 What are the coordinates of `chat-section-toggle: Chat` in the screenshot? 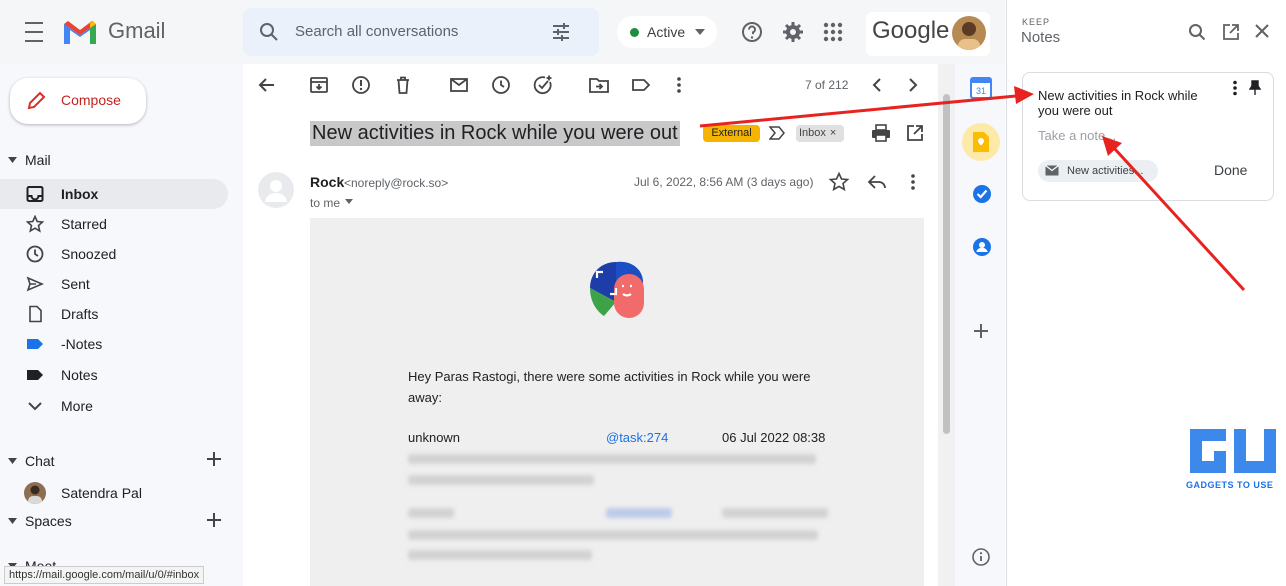 It's located at (38, 462).